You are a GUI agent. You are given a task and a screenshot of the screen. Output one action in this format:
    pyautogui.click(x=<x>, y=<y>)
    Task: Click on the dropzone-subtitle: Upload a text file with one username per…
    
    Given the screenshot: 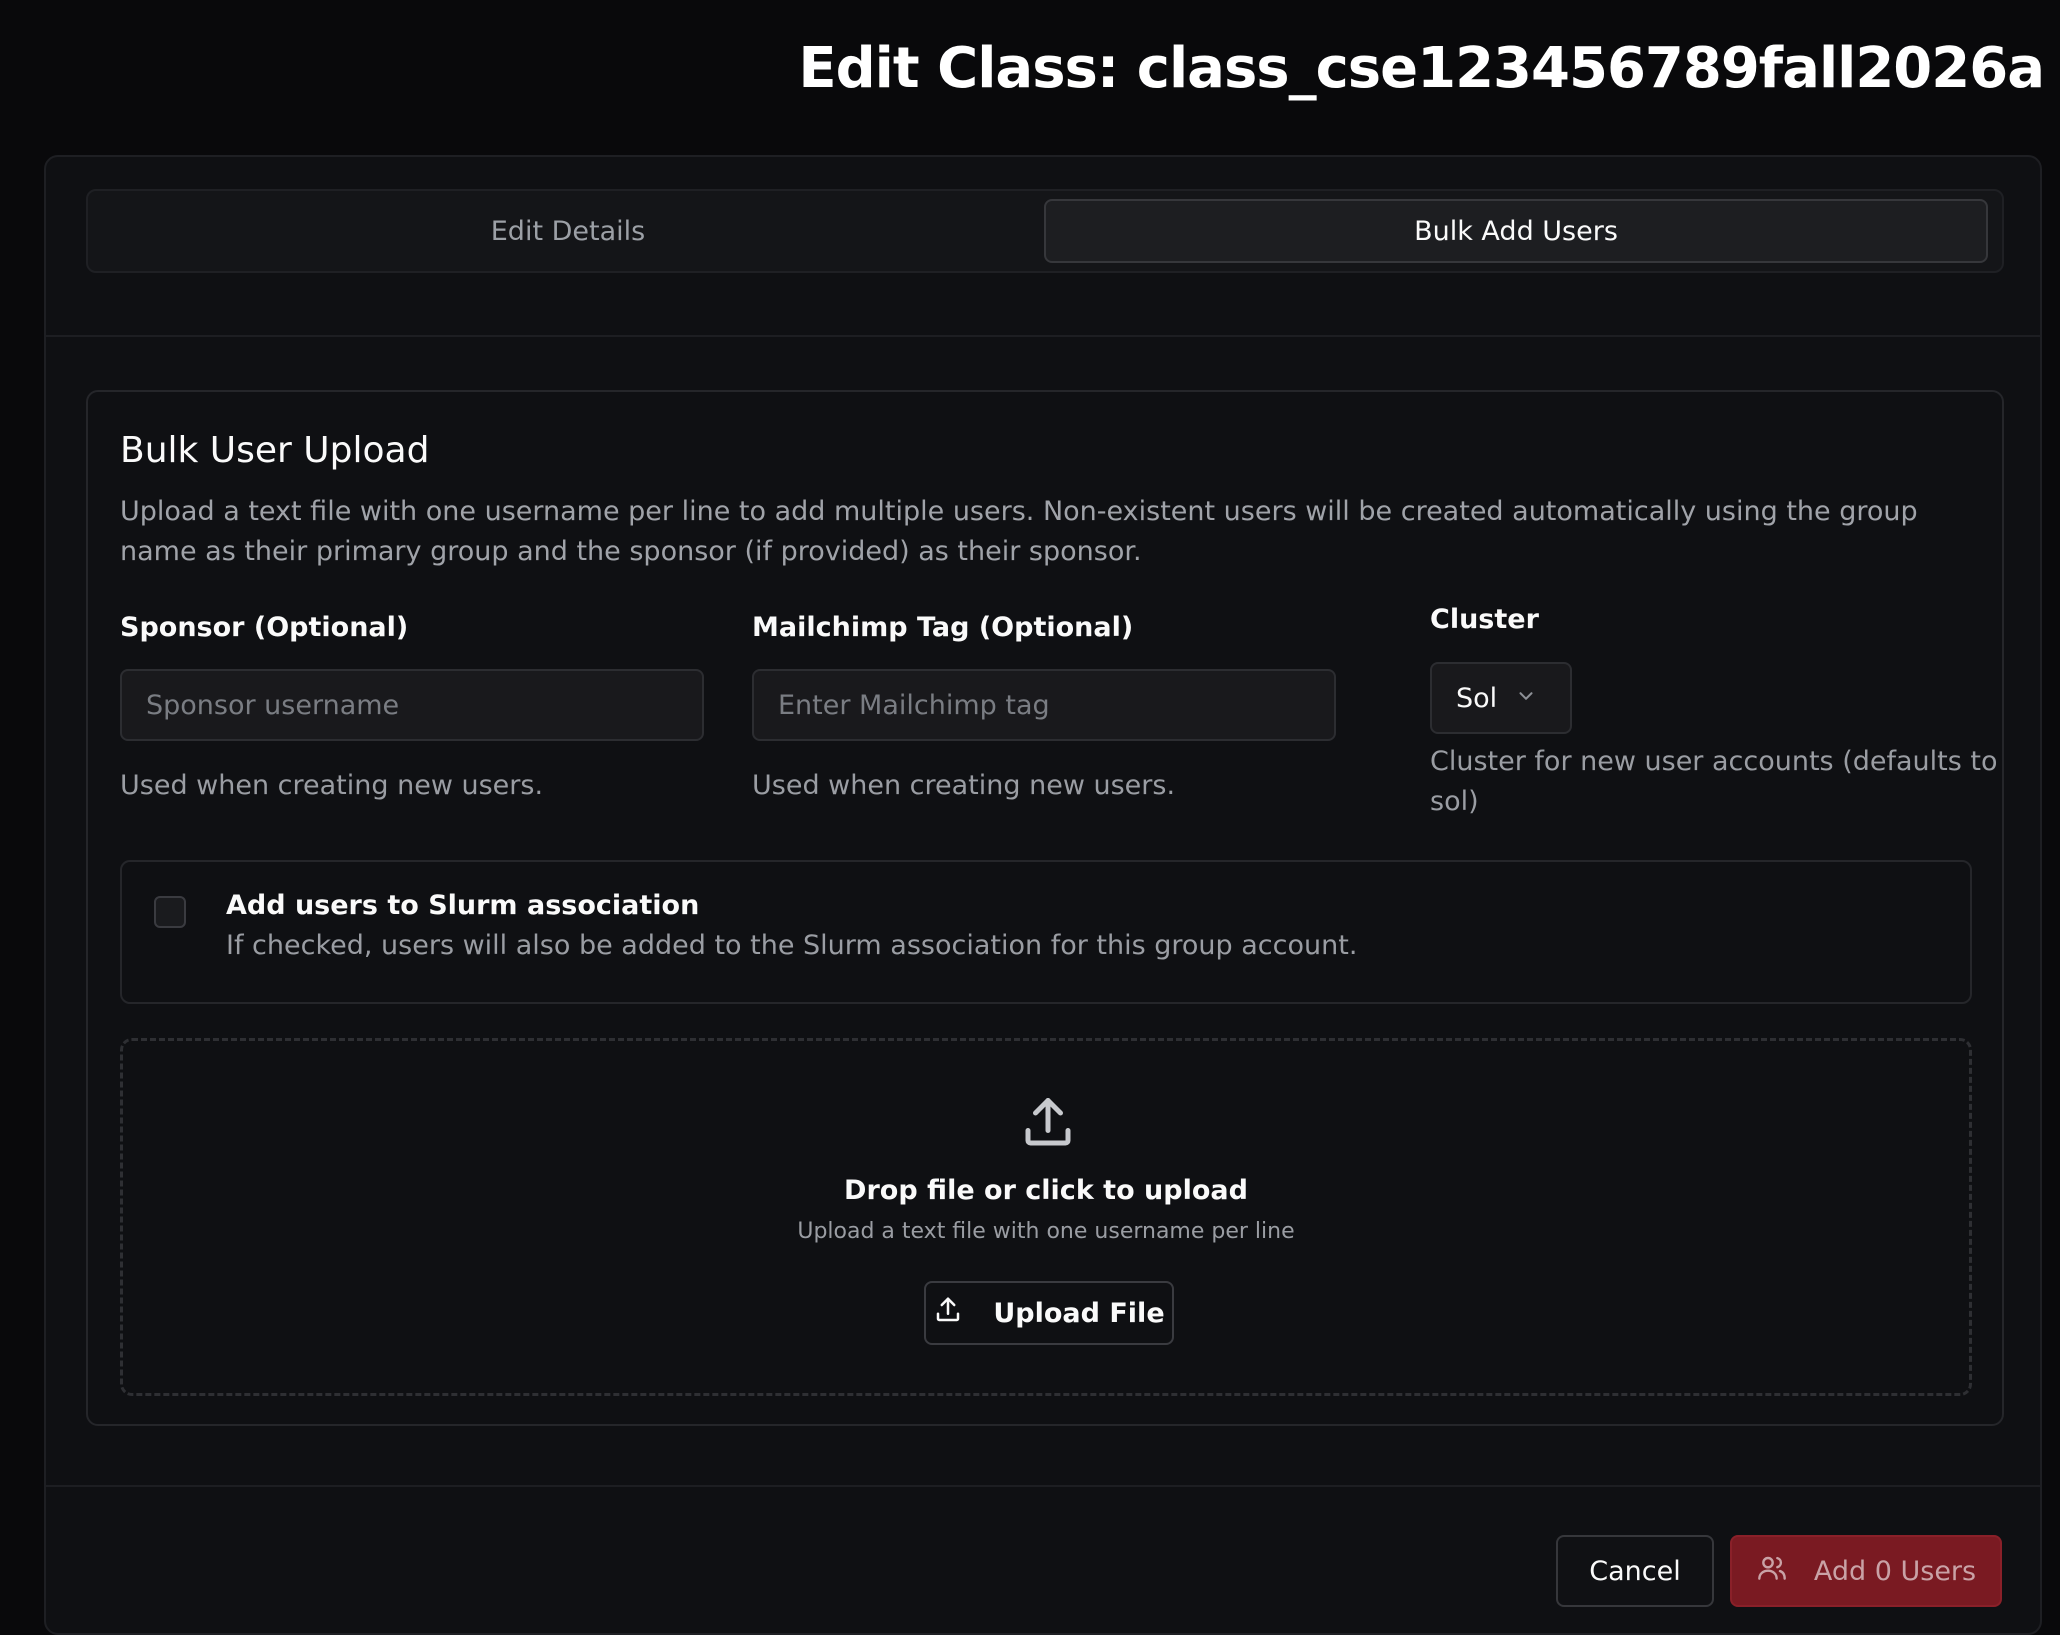 What is the action you would take?
    pyautogui.click(x=1046, y=1231)
    